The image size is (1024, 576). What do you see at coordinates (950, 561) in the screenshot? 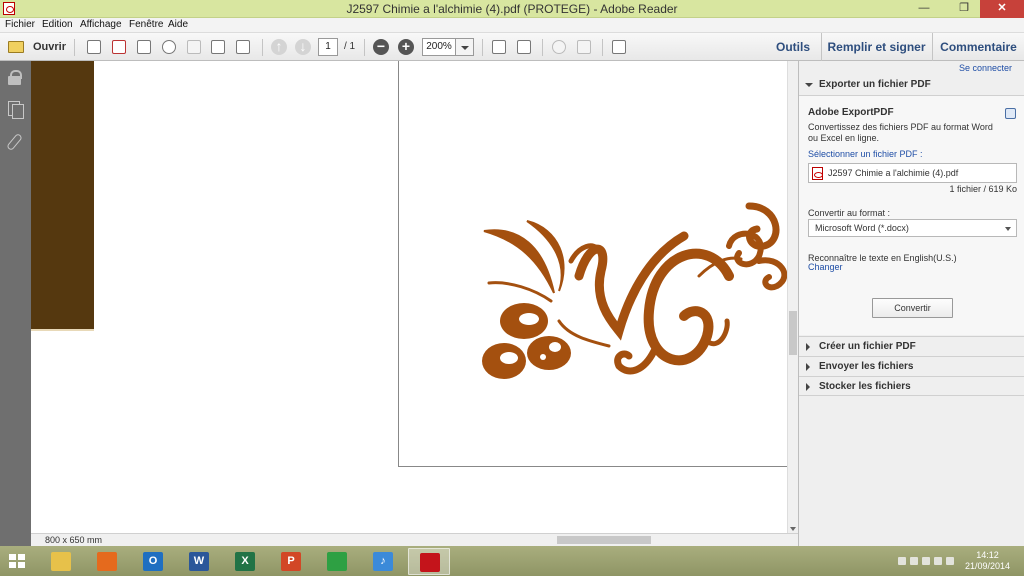
I see `volume-icon` at bounding box center [950, 561].